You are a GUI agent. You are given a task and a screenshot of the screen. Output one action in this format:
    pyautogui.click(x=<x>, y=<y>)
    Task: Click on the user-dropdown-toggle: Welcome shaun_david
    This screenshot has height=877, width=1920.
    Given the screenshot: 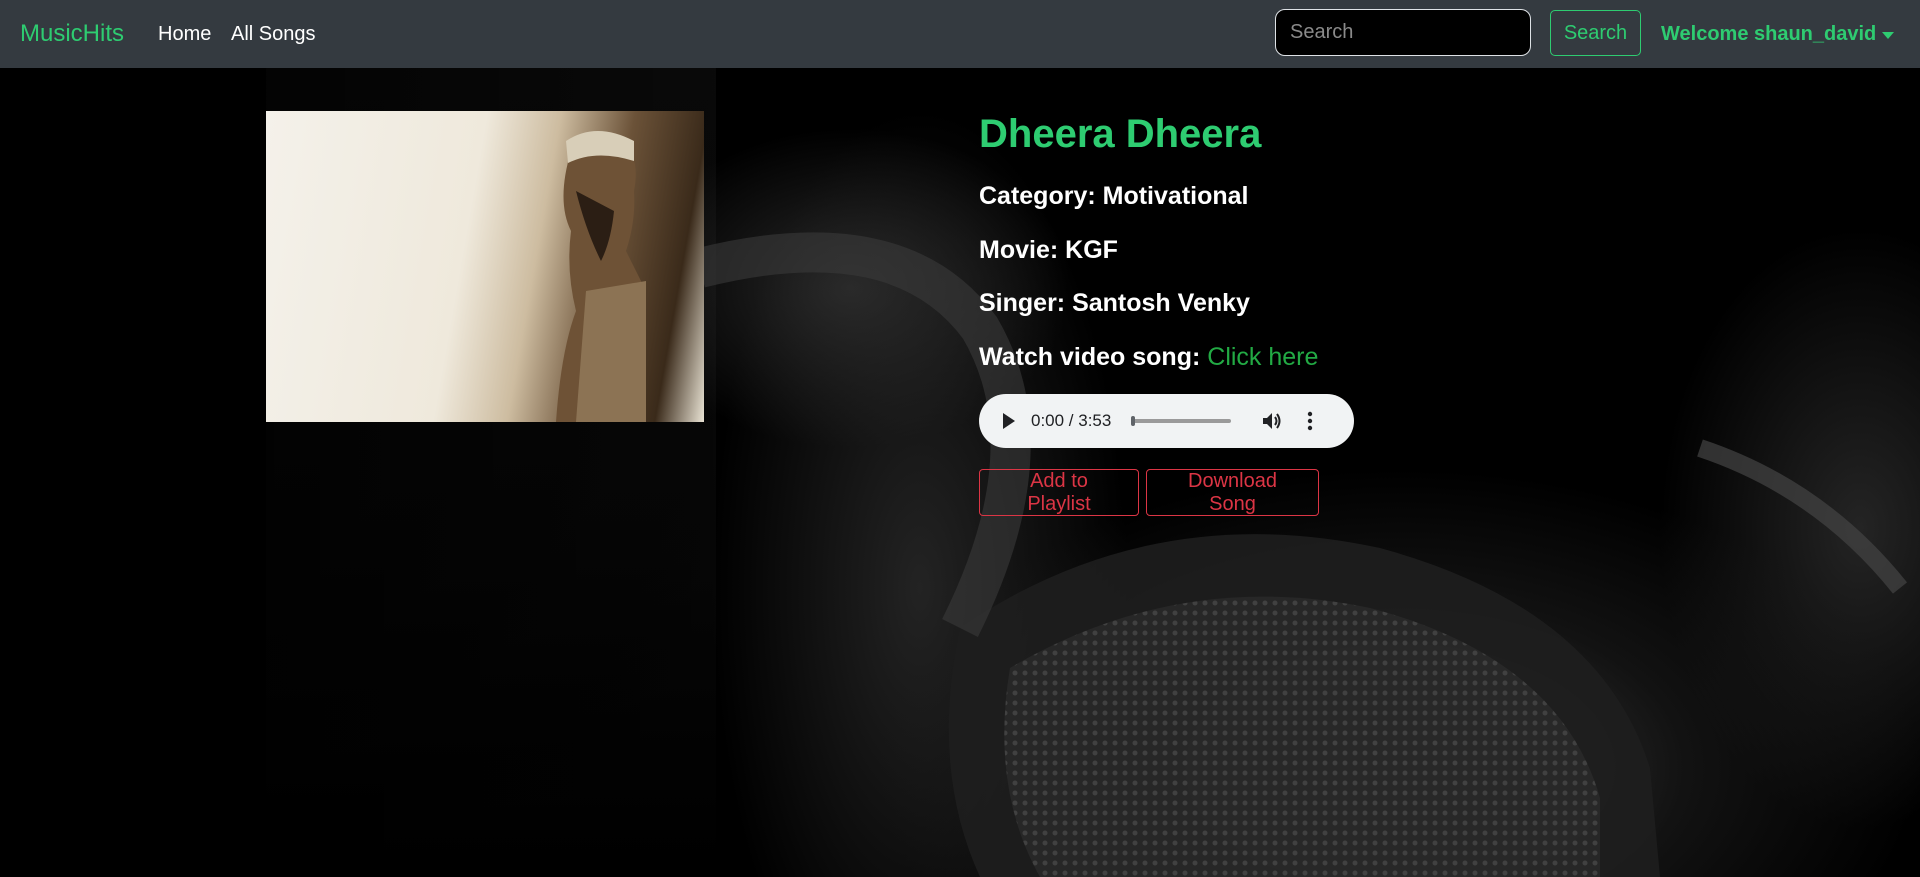 What is the action you would take?
    pyautogui.click(x=1778, y=34)
    